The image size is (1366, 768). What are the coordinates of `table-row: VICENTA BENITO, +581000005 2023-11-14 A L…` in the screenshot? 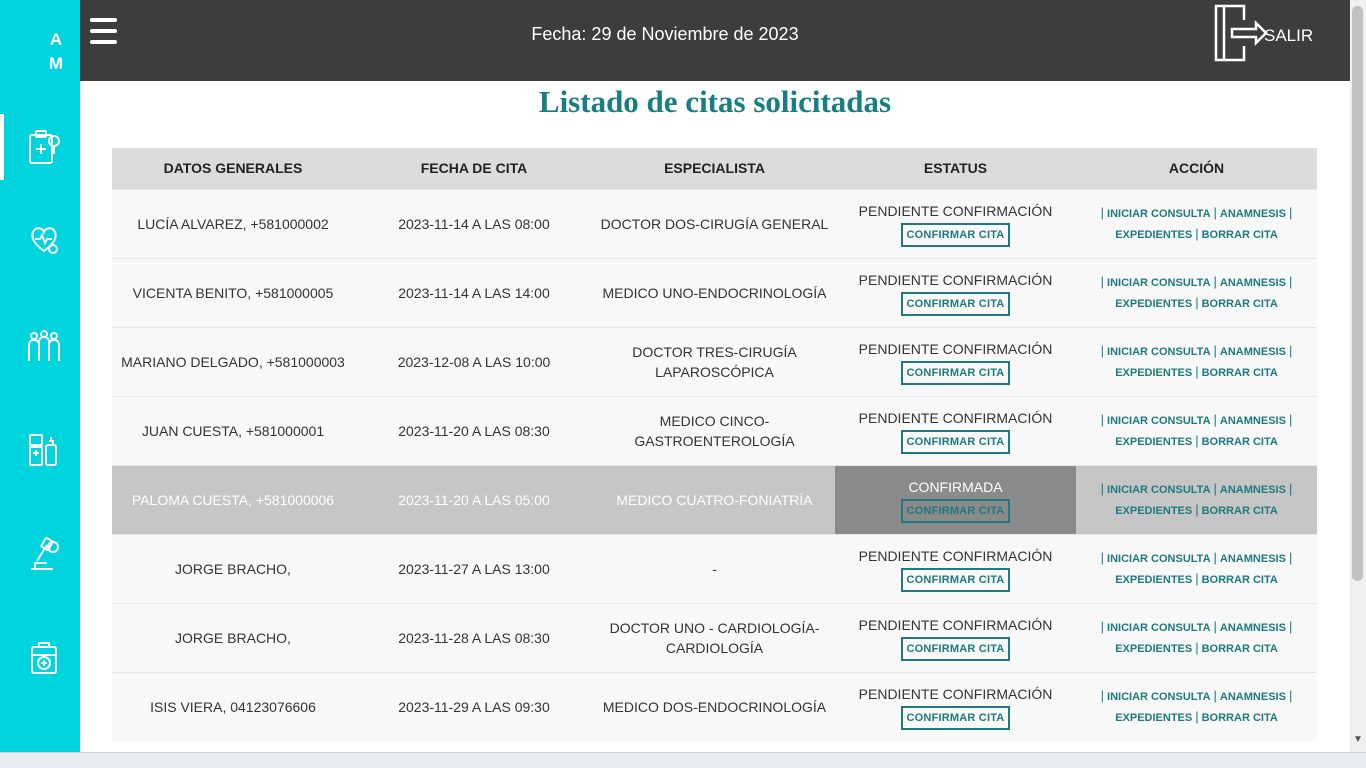 It's located at (714, 292).